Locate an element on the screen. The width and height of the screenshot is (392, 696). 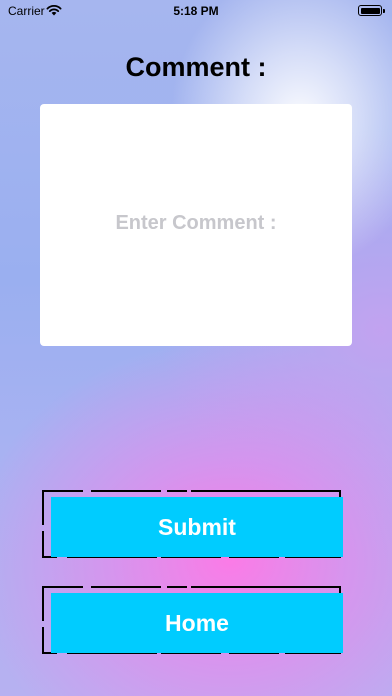
page-title: Comment : is located at coordinates (196, 67).